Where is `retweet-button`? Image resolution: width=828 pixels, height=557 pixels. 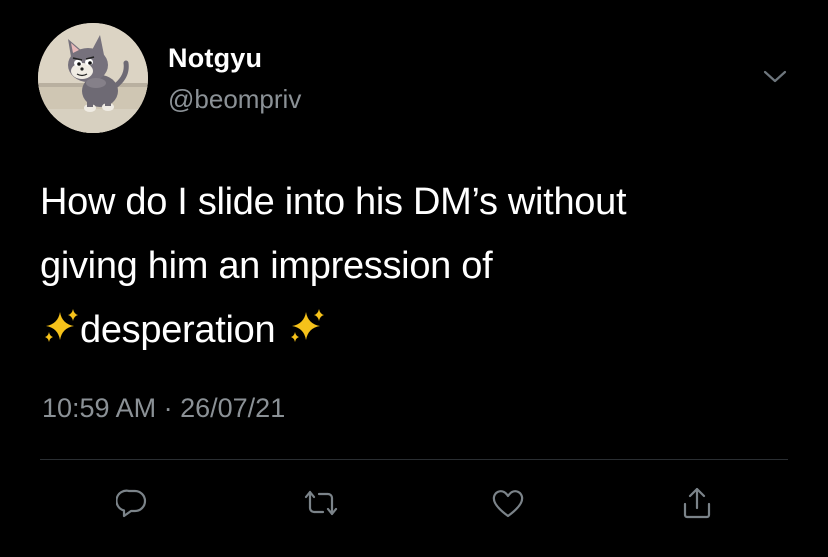
retweet-button is located at coordinates (321, 503).